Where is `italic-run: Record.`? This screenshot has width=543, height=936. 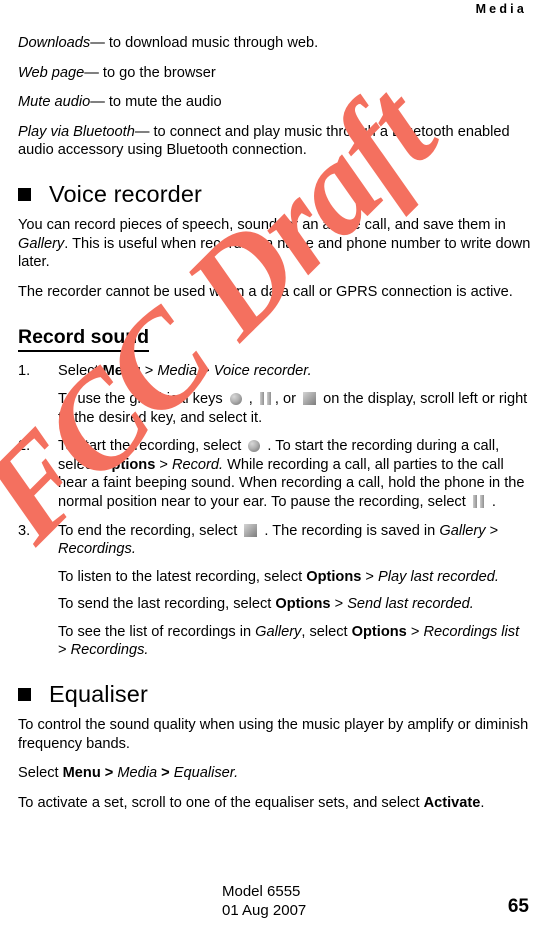 italic-run: Record. is located at coordinates (197, 464).